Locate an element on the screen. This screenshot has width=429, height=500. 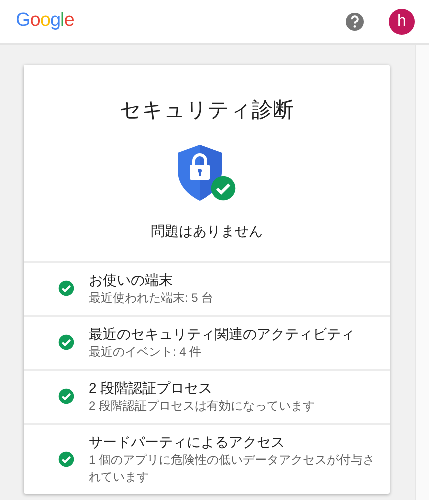
item-detail: 最近使われた端末: 5 台 is located at coordinates (151, 298).